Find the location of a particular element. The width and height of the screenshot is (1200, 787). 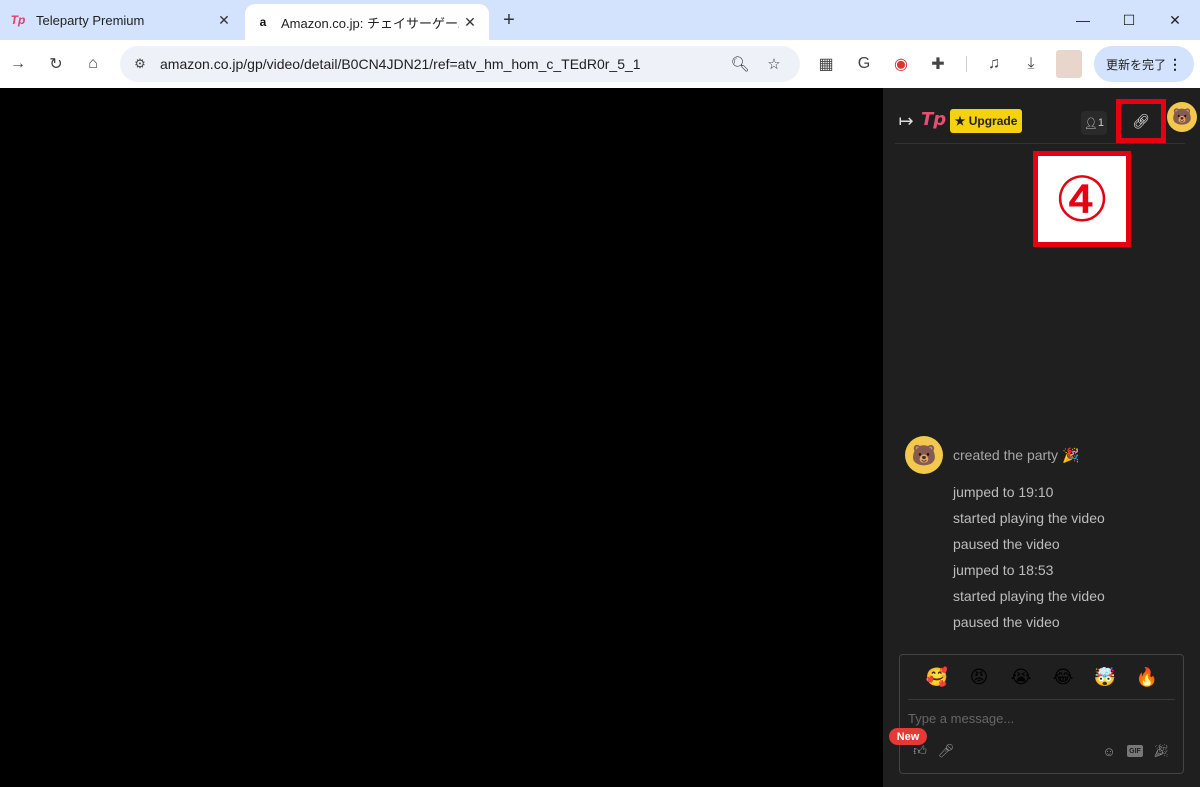

copy-link-button-highlight: 🔗︎ is located at coordinates (1141, 121).